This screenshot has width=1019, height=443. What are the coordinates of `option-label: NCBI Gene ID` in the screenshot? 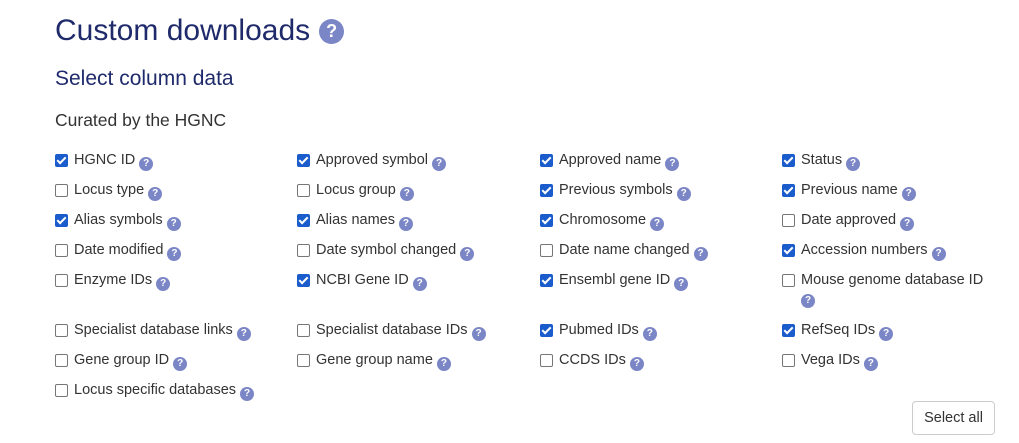 It's located at (362, 280).